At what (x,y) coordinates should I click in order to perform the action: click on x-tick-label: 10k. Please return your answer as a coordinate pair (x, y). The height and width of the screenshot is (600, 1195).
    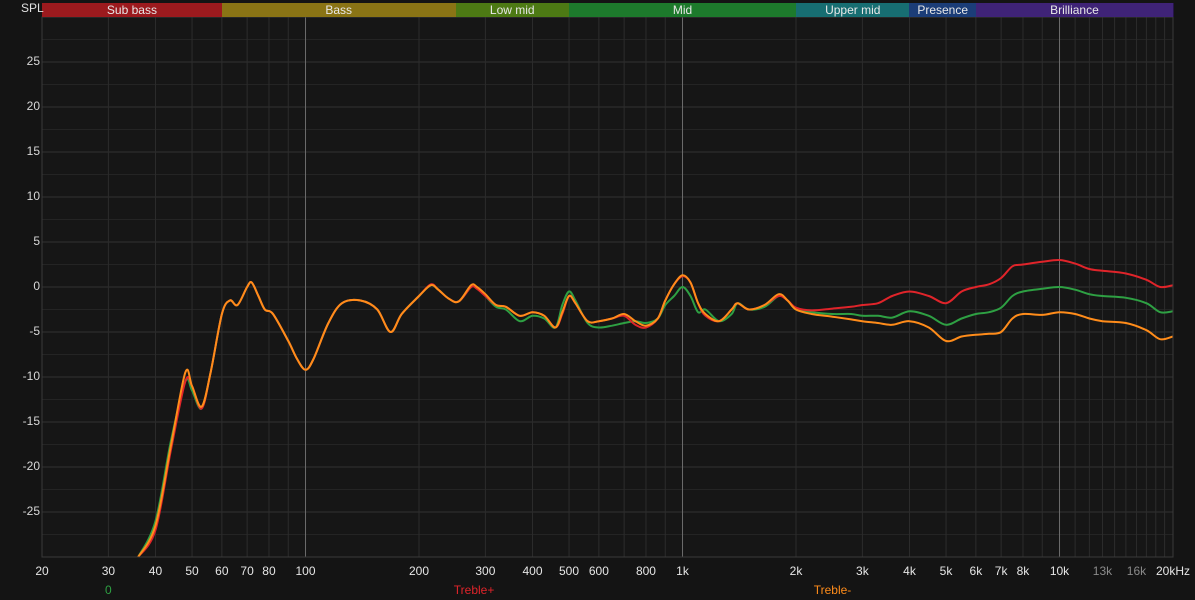
    Looking at the image, I should click on (1059, 571).